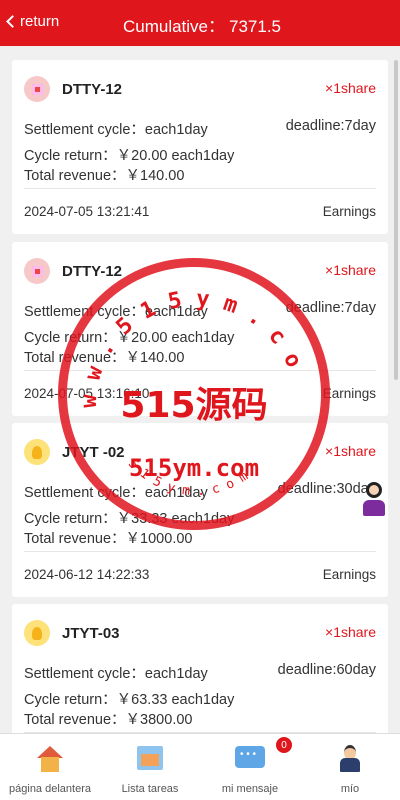 The image size is (400, 800). Describe the element at coordinates (87, 211) in the screenshot. I see `purchase-date: 2024-07-05 13:21:41` at that location.